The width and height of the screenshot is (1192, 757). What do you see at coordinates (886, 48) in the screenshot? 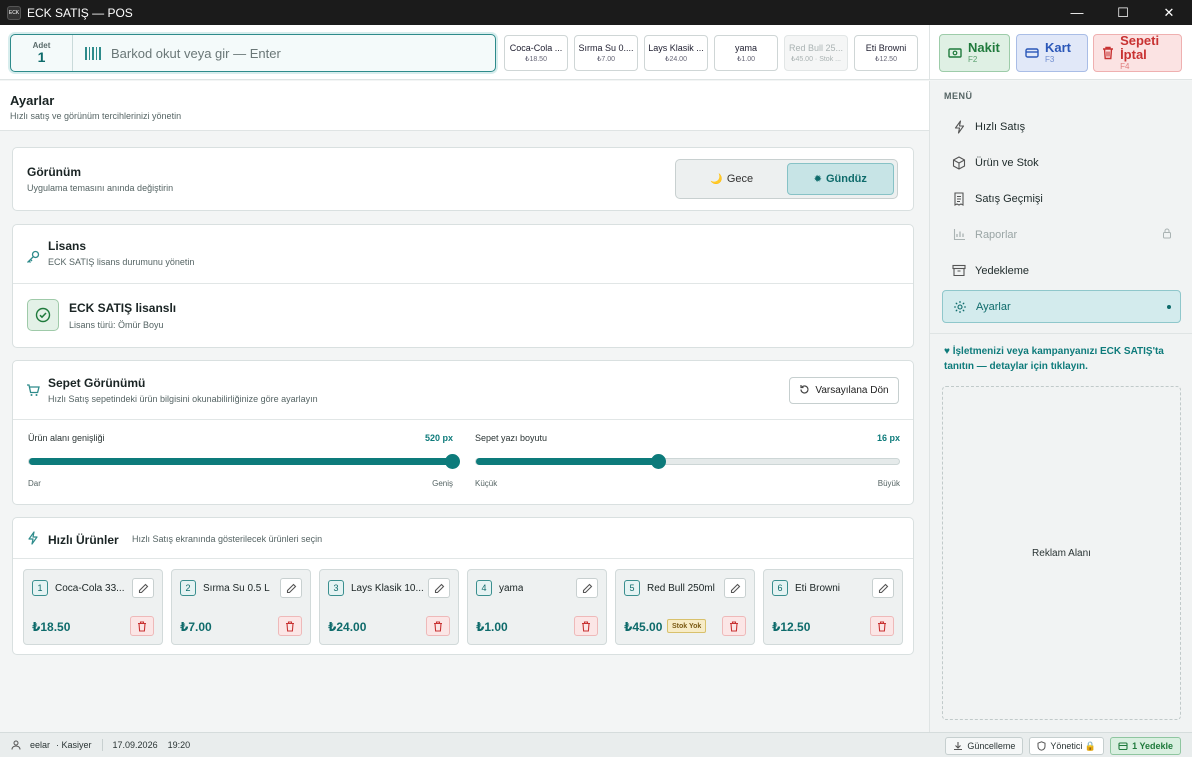
I see `quick-chip-name: Eti Browni` at bounding box center [886, 48].